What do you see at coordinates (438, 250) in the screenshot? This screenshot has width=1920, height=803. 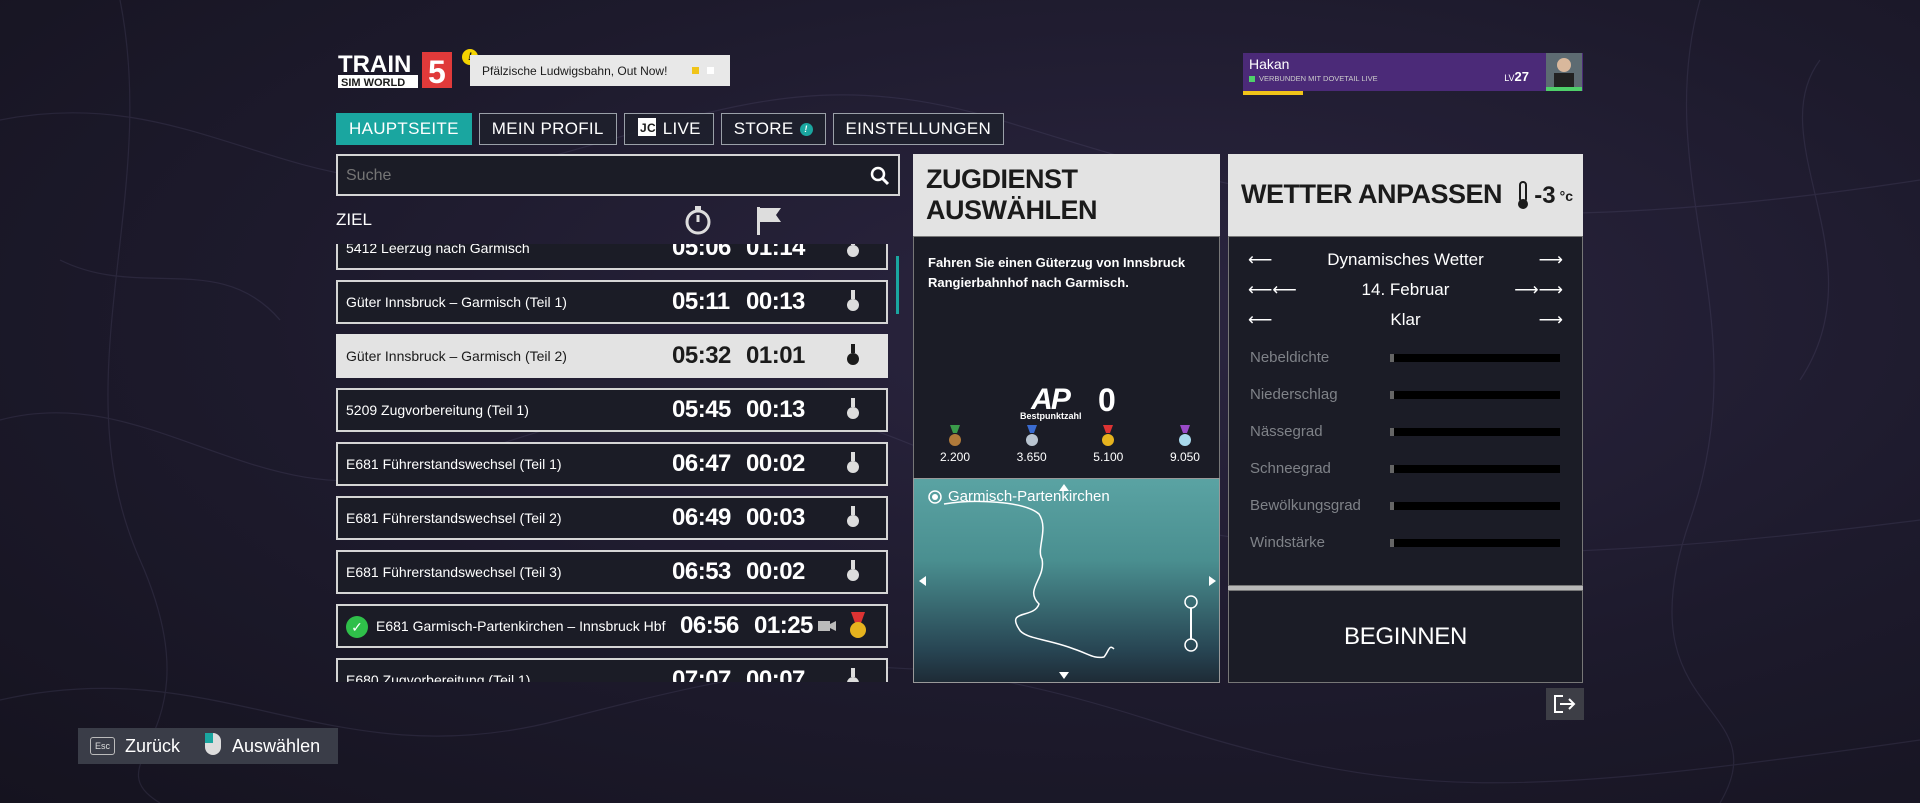 I see `row-name: 5412 Leerzug nach Garmisch` at bounding box center [438, 250].